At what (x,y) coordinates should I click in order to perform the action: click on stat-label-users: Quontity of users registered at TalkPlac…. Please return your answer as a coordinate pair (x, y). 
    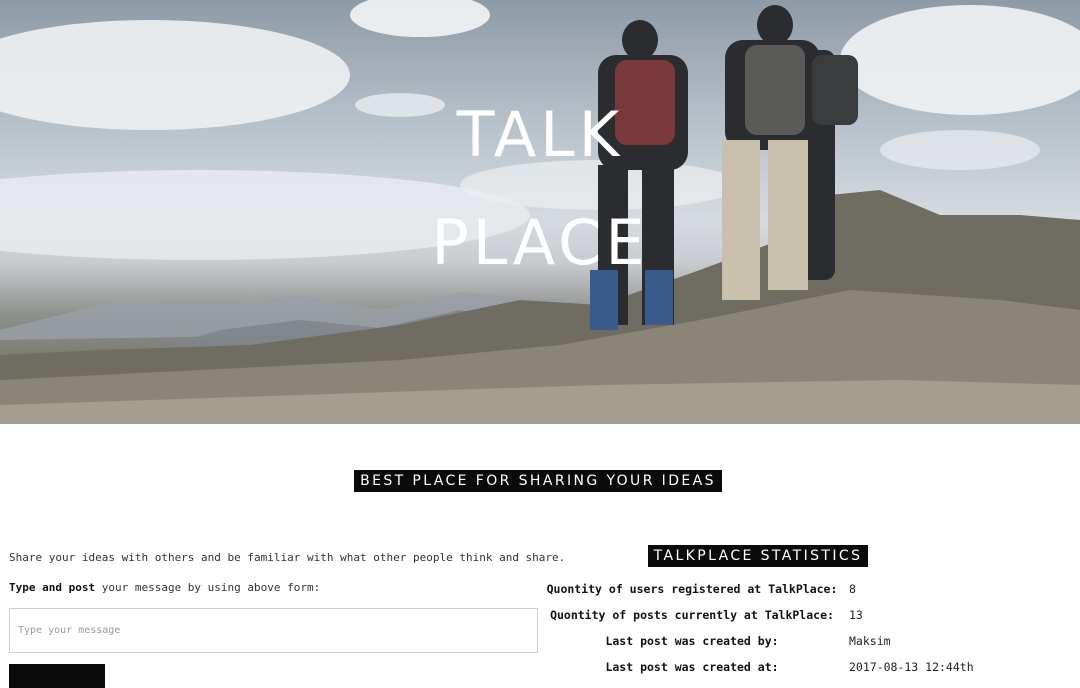
    Looking at the image, I should click on (692, 589).